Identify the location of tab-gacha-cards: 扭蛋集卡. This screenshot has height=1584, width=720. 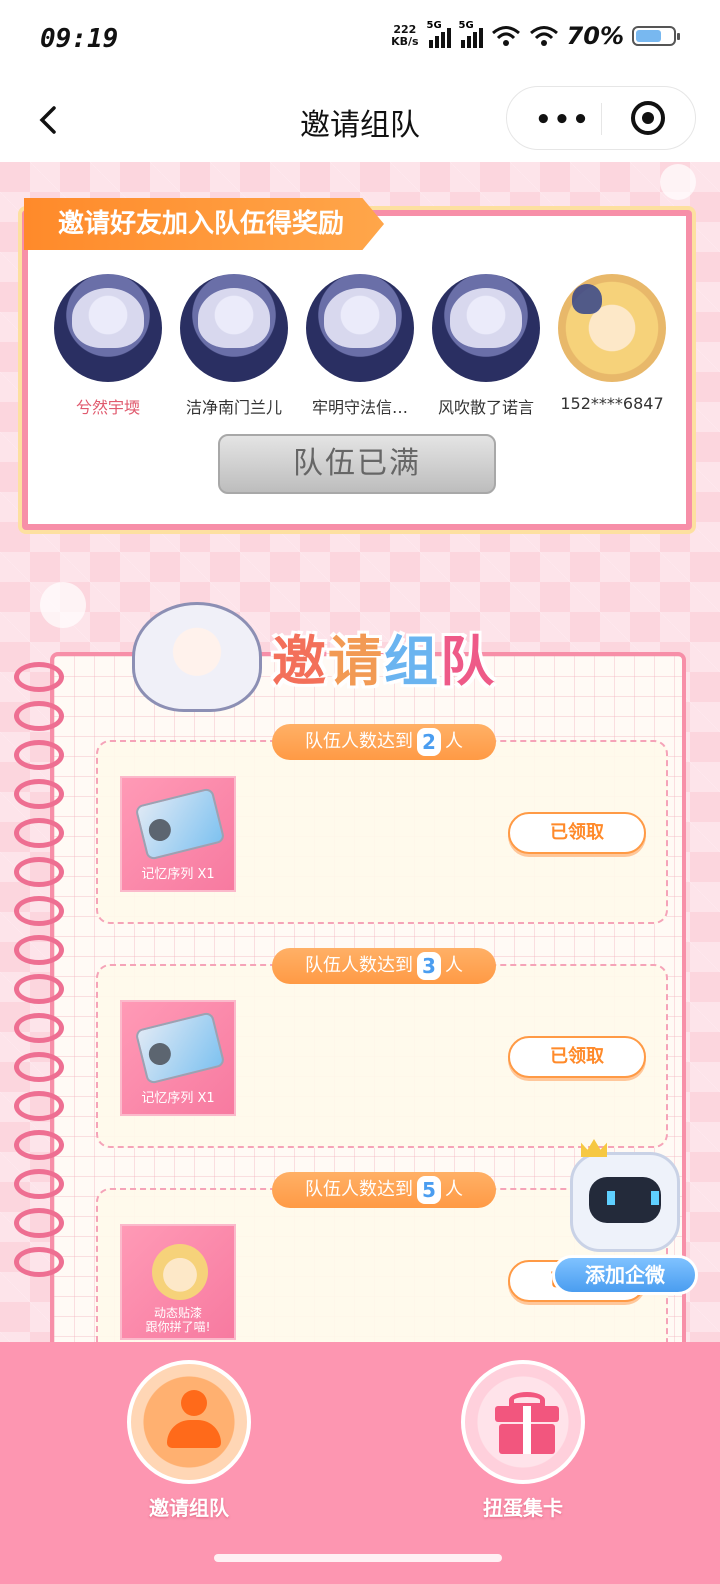
(523, 1440).